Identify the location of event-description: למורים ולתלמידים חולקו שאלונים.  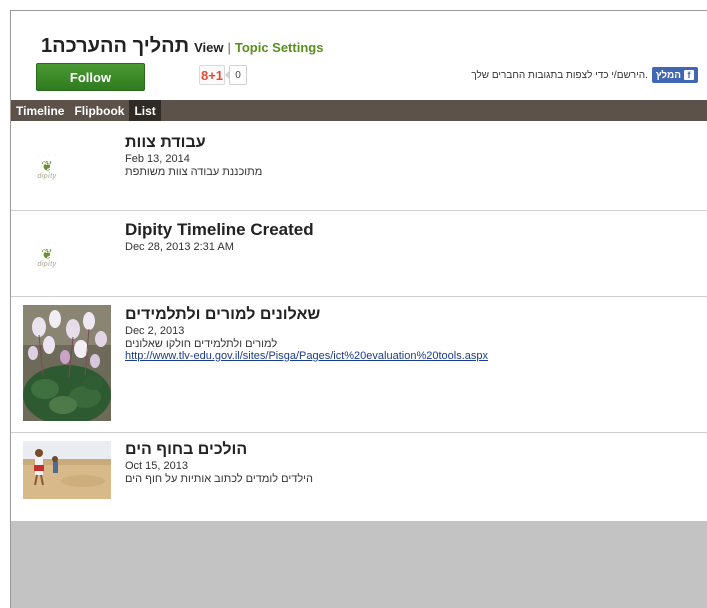
(201, 344).